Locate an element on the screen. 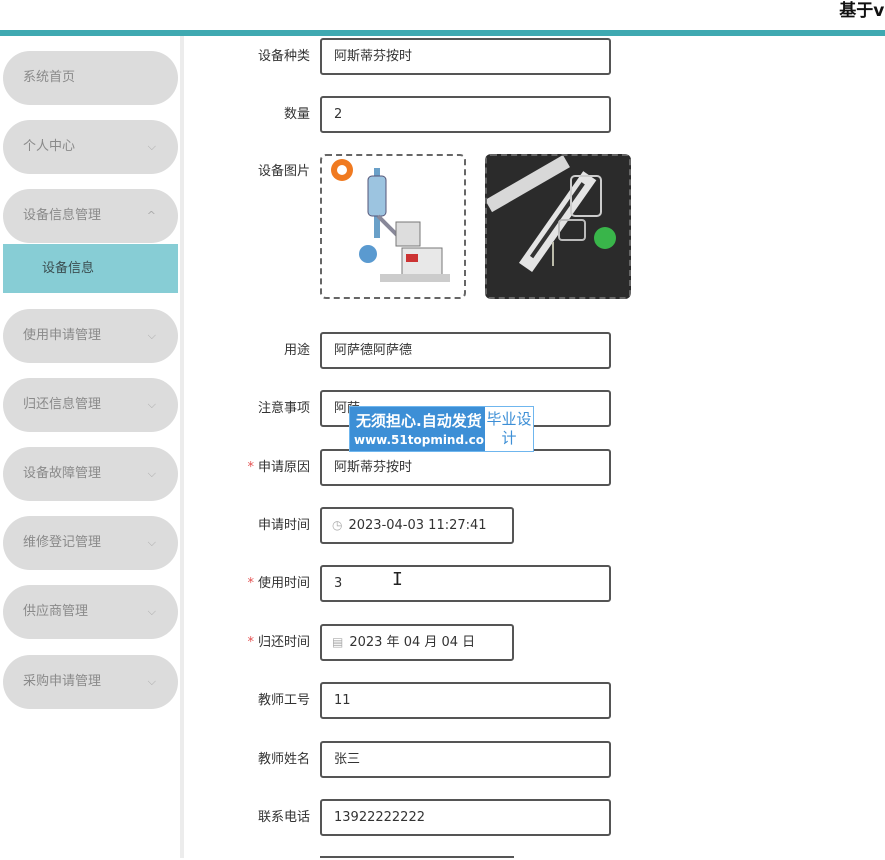 The image size is (885, 860). sidebar-item-return-info: 归还信息管理 ⌵ is located at coordinates (90, 405).